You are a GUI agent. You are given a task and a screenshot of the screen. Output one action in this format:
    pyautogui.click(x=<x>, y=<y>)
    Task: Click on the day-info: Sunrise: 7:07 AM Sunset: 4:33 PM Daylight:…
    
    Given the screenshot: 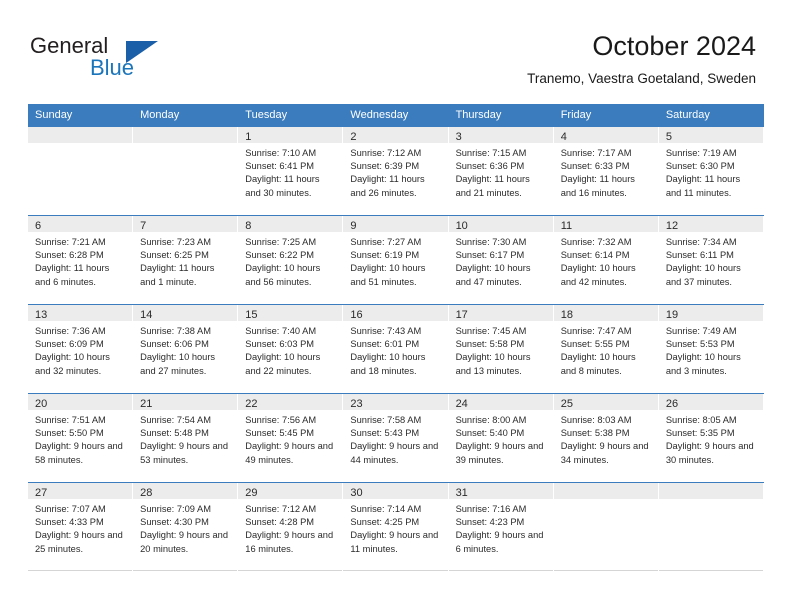 What is the action you would take?
    pyautogui.click(x=80, y=527)
    